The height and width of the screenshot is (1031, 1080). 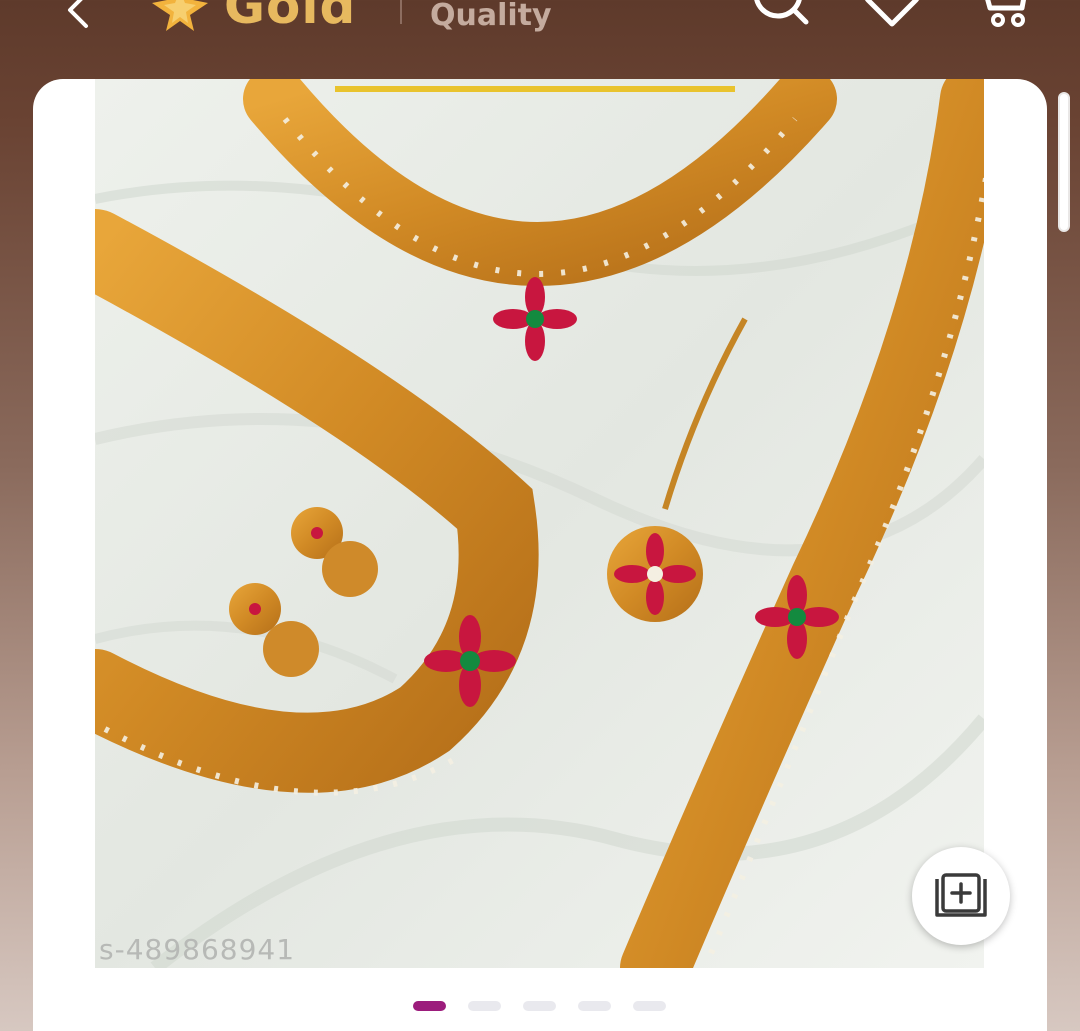 I want to click on app-header: Gold Quality, so click(x=540, y=30).